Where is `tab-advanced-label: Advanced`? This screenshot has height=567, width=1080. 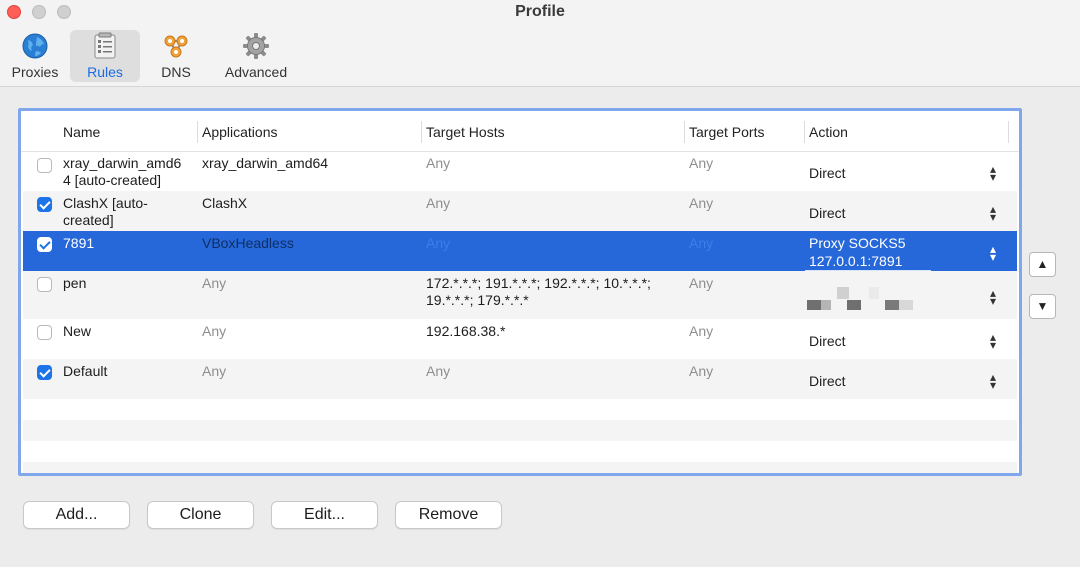
tab-advanced-label: Advanced is located at coordinates (256, 72).